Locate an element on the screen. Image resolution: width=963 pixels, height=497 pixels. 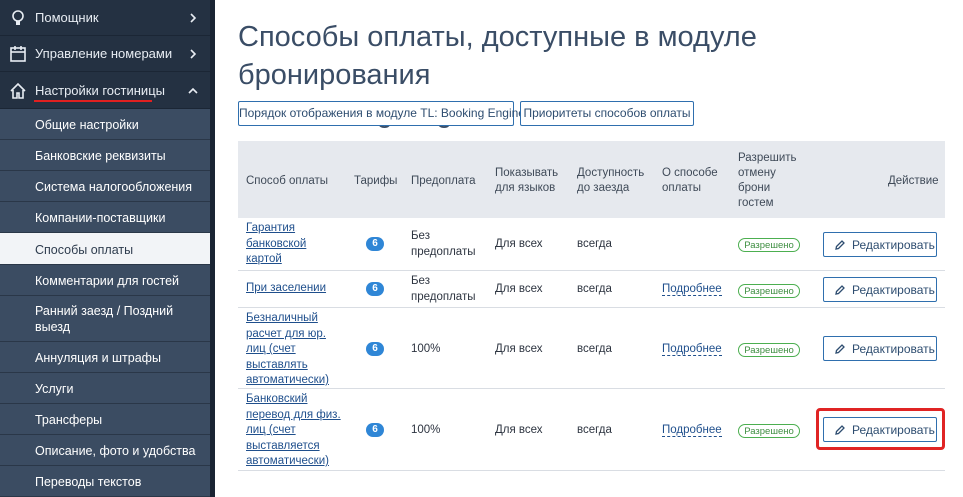
sidebar-item-hotel-settings: Настройки гостиницы is located at coordinates (105, 90).